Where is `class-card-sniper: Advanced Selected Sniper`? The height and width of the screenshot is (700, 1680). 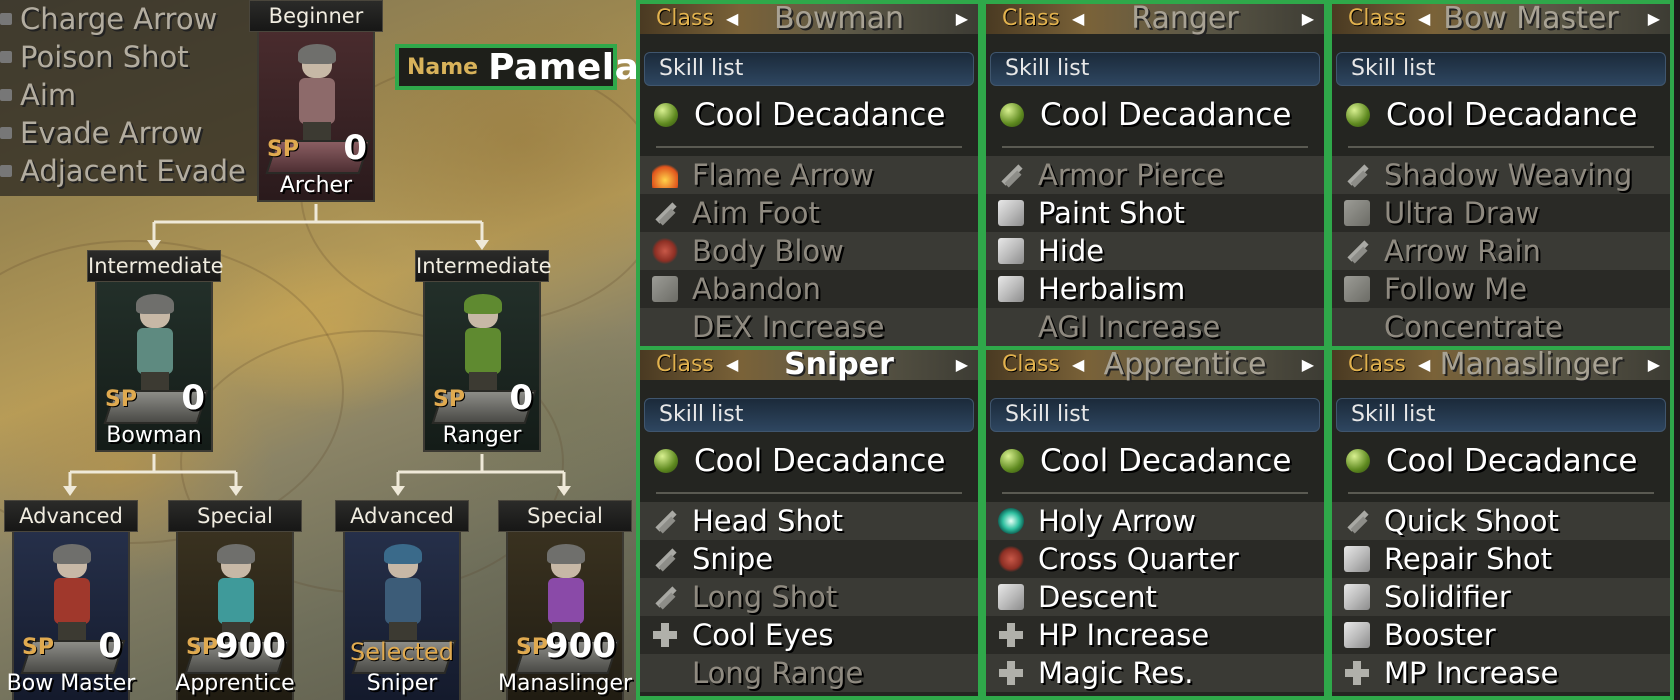
class-card-sniper: Advanced Selected Sniper is located at coordinates (402, 600).